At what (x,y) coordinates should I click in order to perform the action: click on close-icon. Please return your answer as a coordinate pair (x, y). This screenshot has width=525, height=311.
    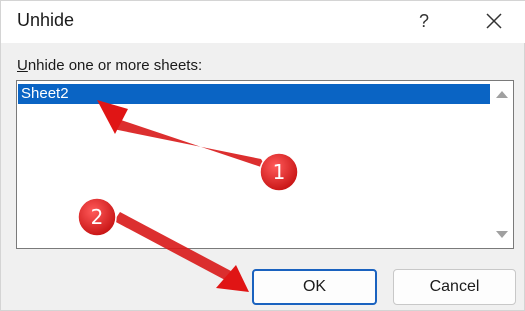
    Looking at the image, I should click on (494, 21).